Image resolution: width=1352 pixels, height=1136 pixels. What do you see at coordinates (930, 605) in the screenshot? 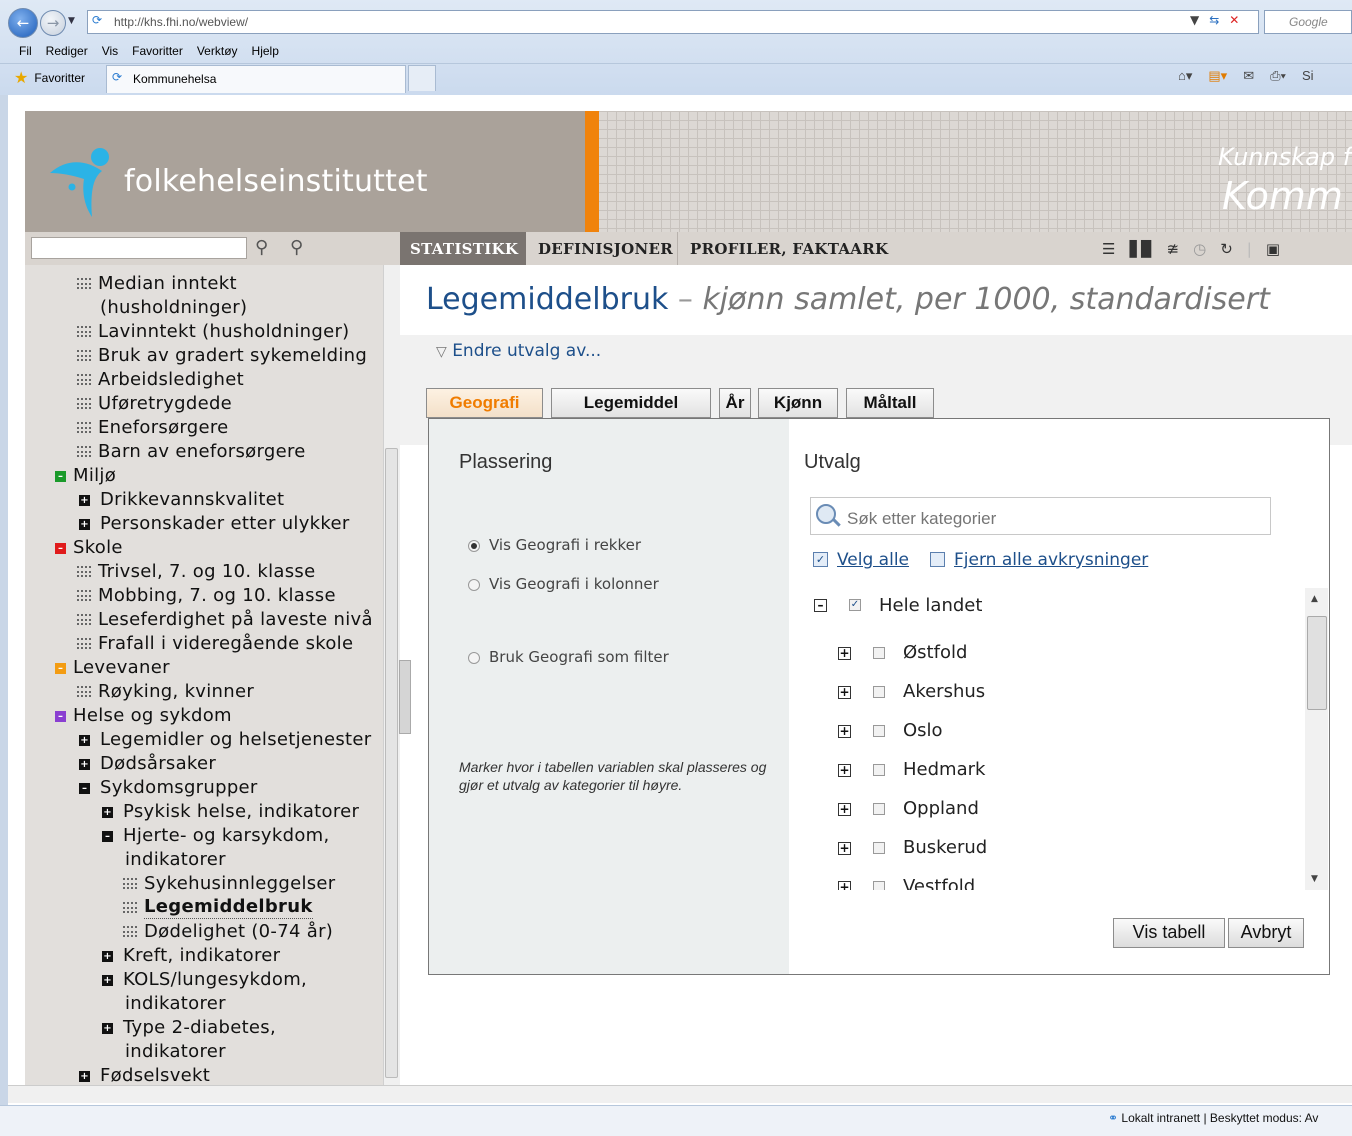
I see `list-item-root: Hele landet` at bounding box center [930, 605].